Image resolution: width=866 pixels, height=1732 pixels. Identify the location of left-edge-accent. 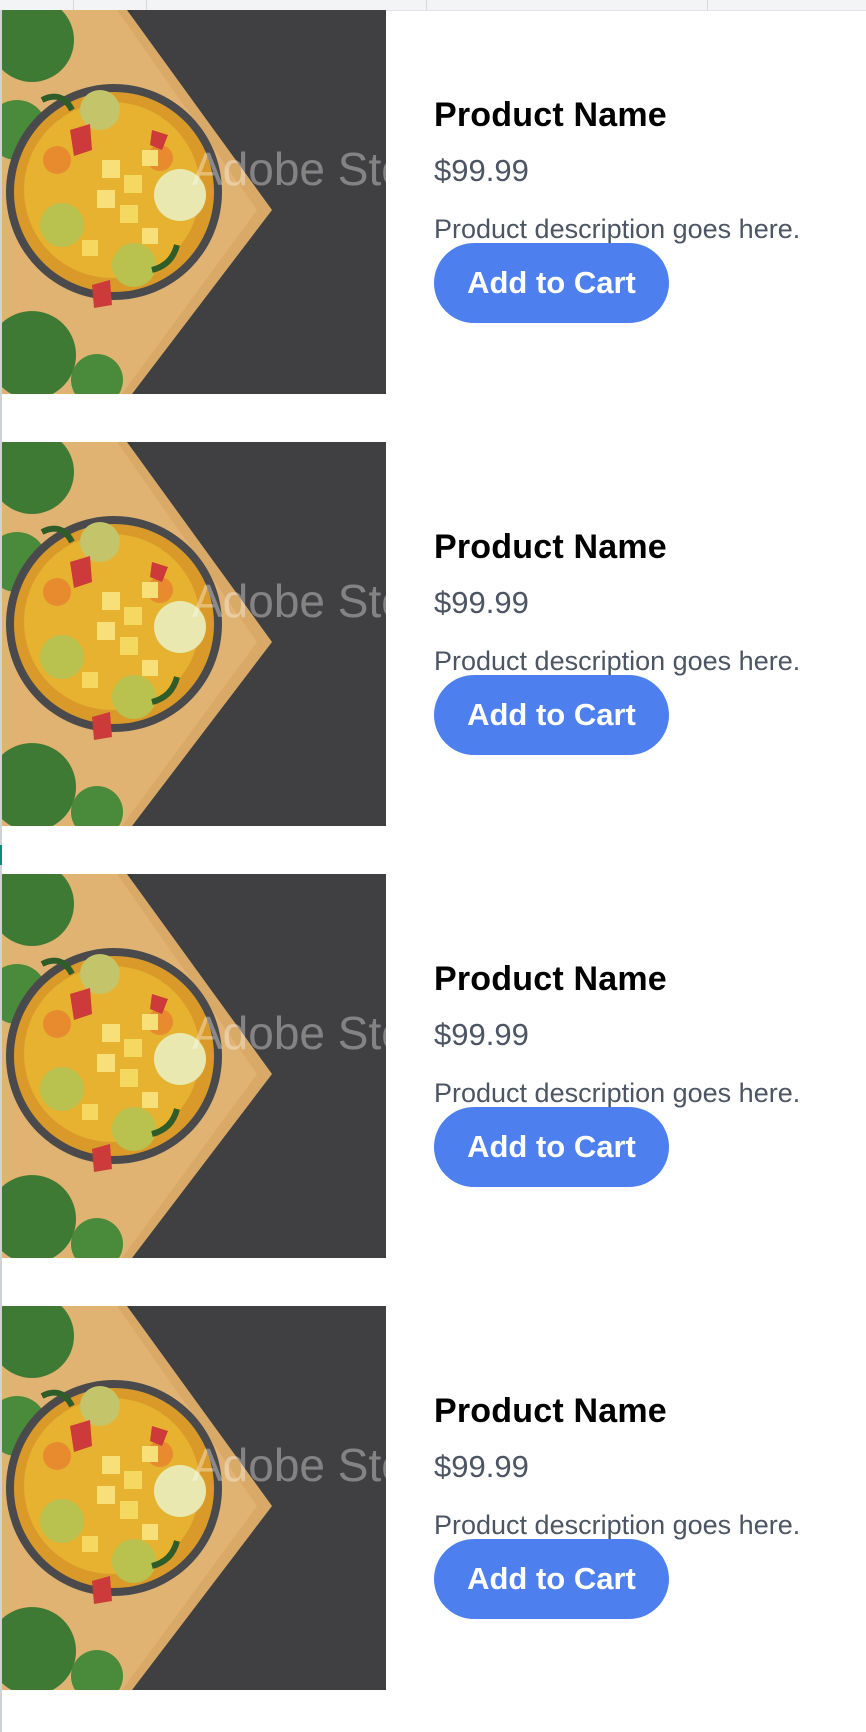
(1, 855).